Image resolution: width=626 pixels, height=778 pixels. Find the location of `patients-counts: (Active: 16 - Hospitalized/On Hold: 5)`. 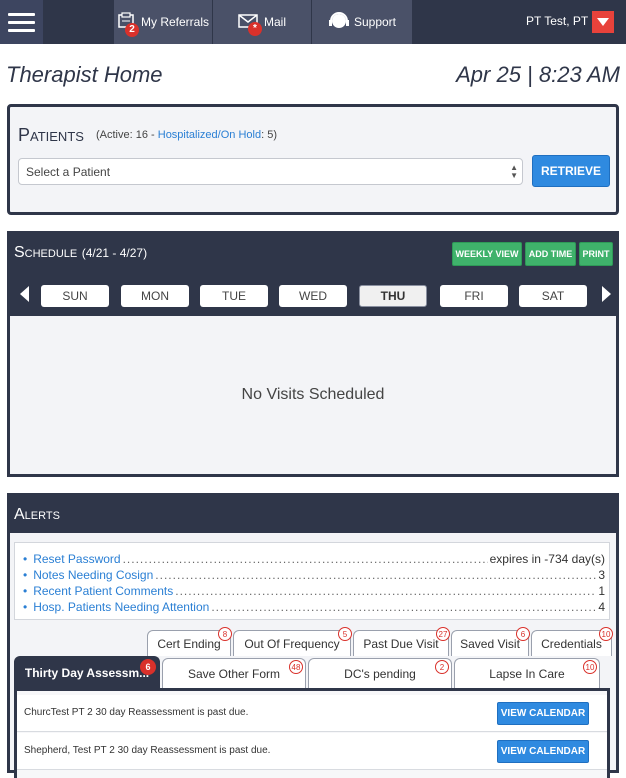

patients-counts: (Active: 16 - Hospitalized/On Hold: 5) is located at coordinates (186, 135).